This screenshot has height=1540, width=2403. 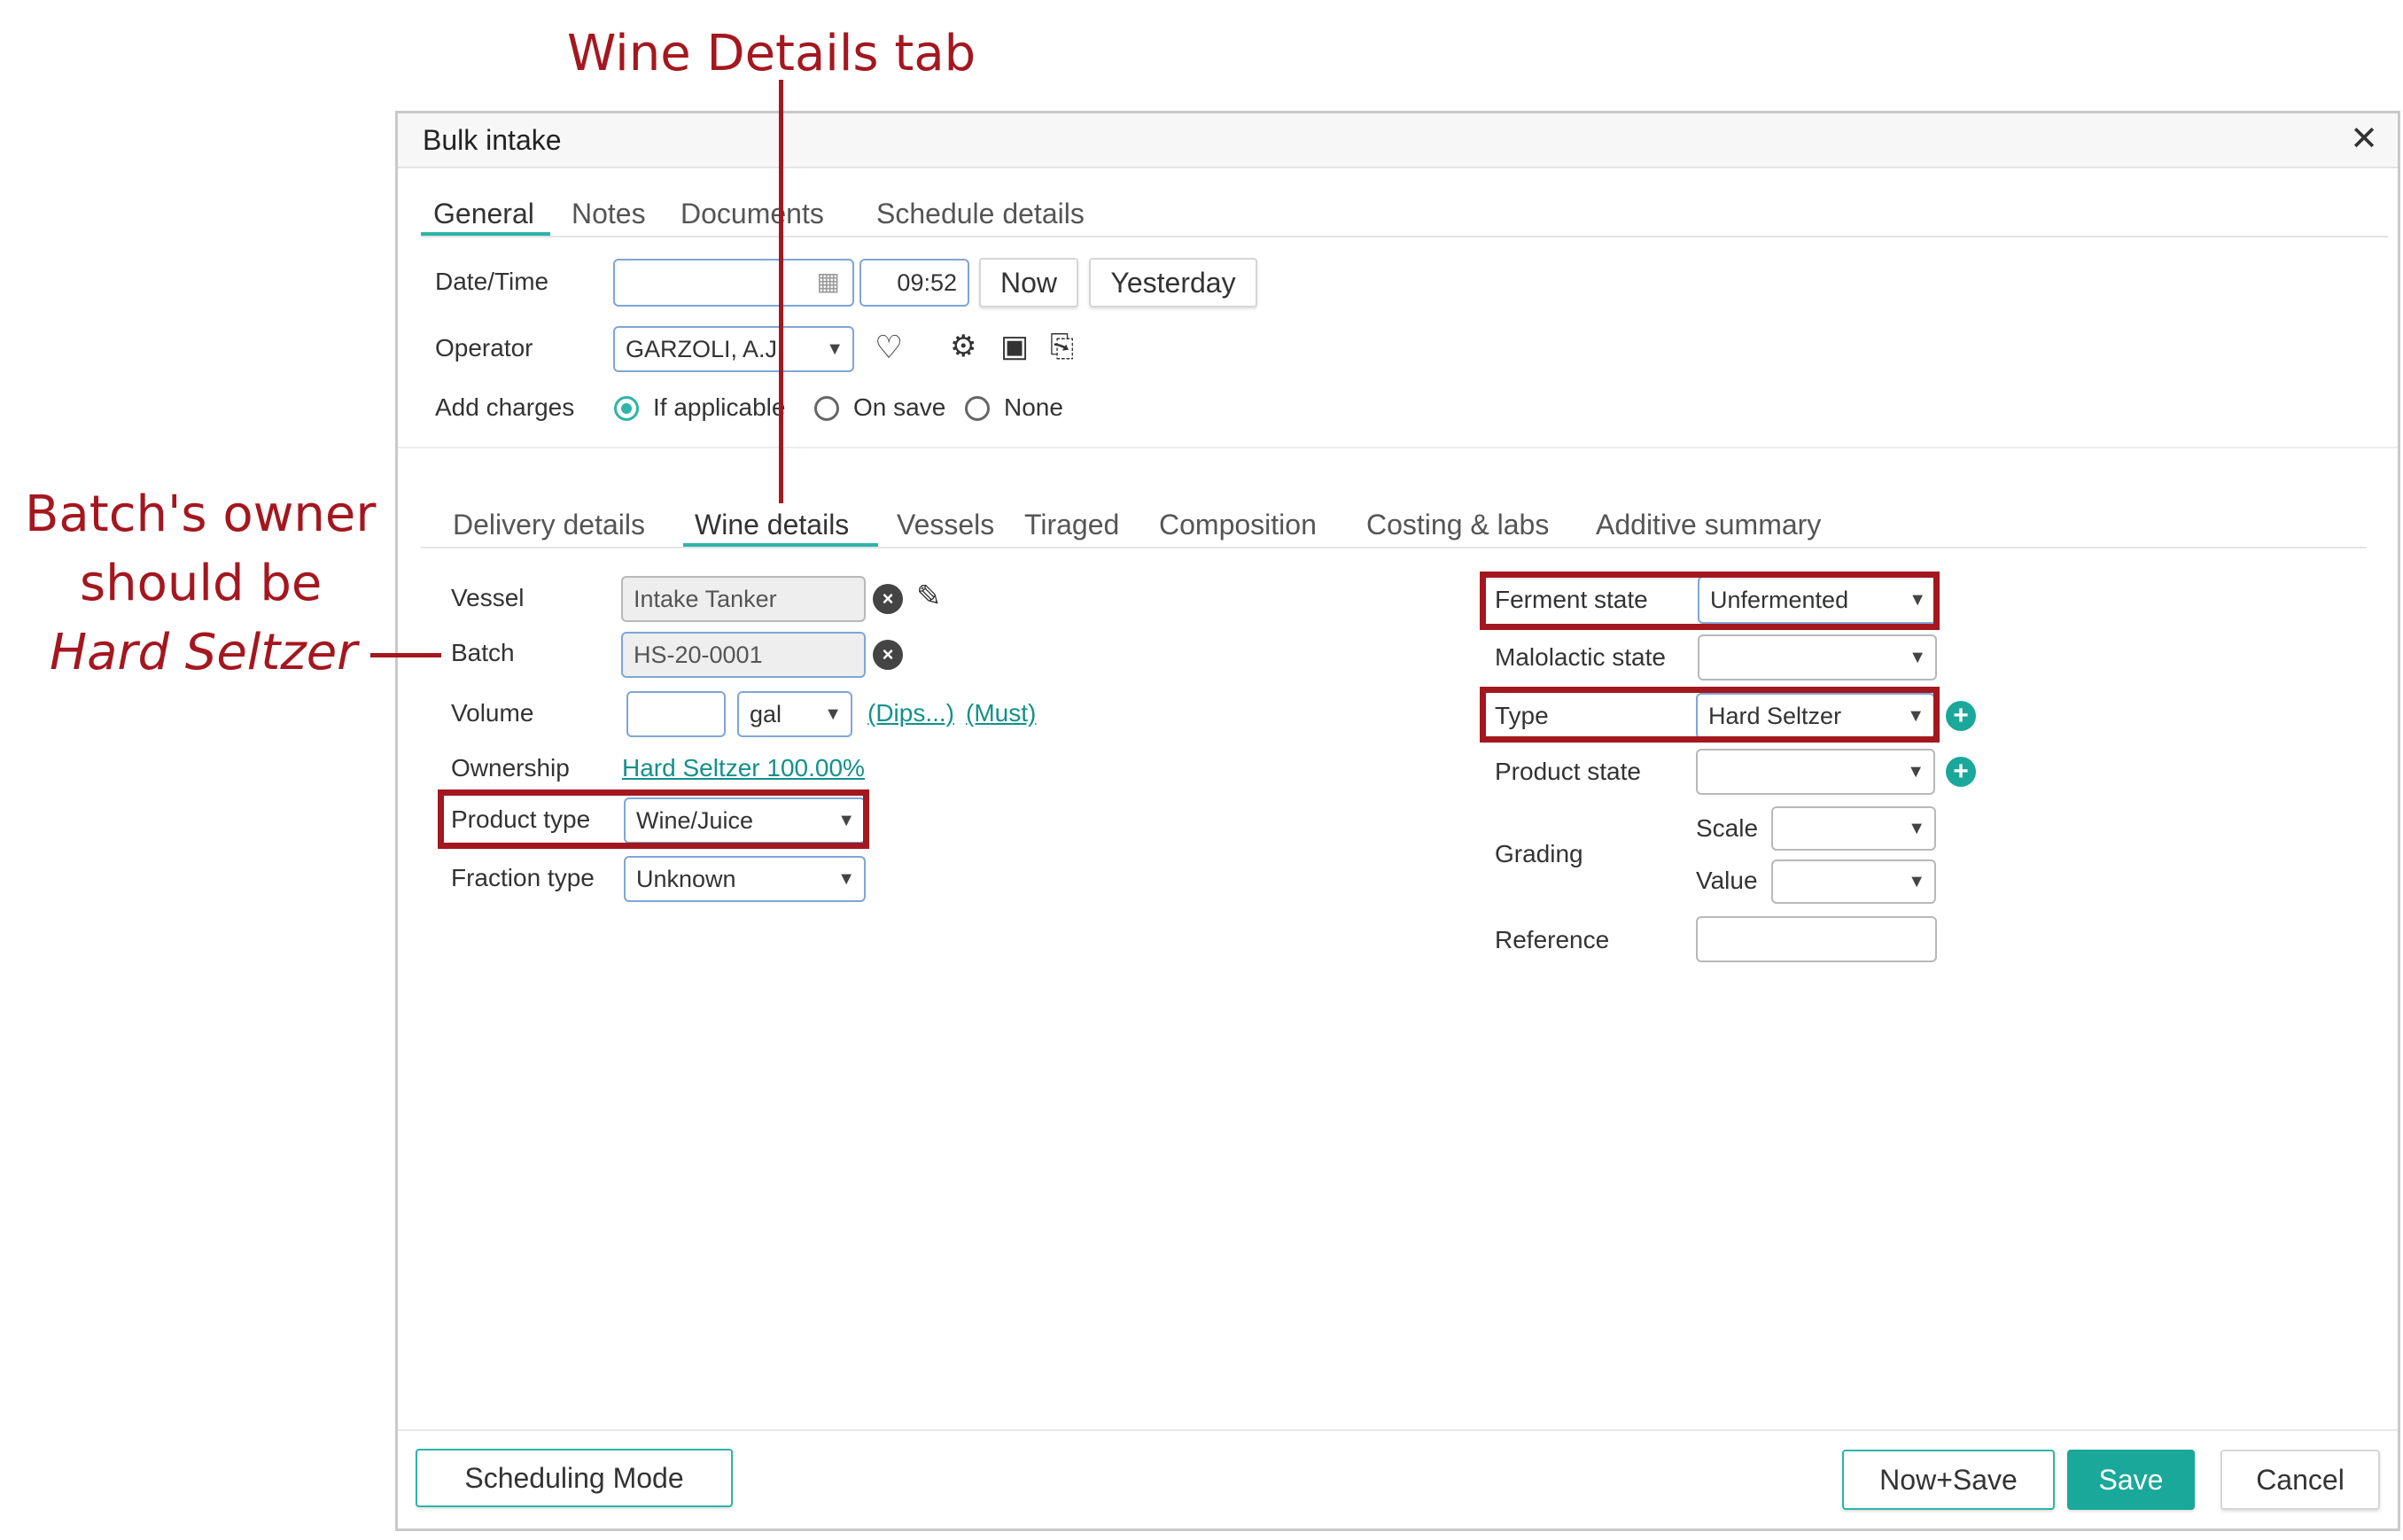 I want to click on malolactic-state-select: ▼, so click(x=1818, y=657).